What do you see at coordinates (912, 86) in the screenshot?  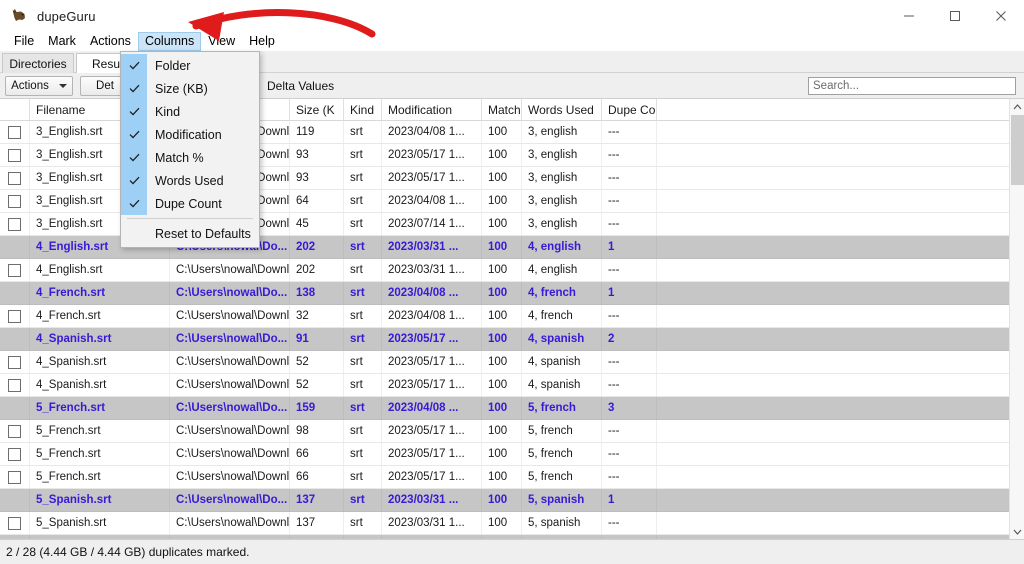 I see `search-input` at bounding box center [912, 86].